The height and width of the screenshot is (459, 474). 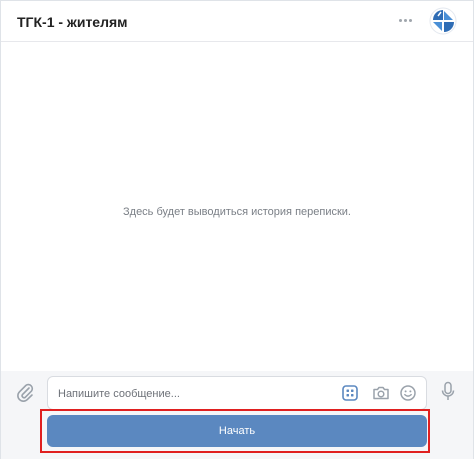 I want to click on bot-keyboard-icon, so click(x=350, y=393).